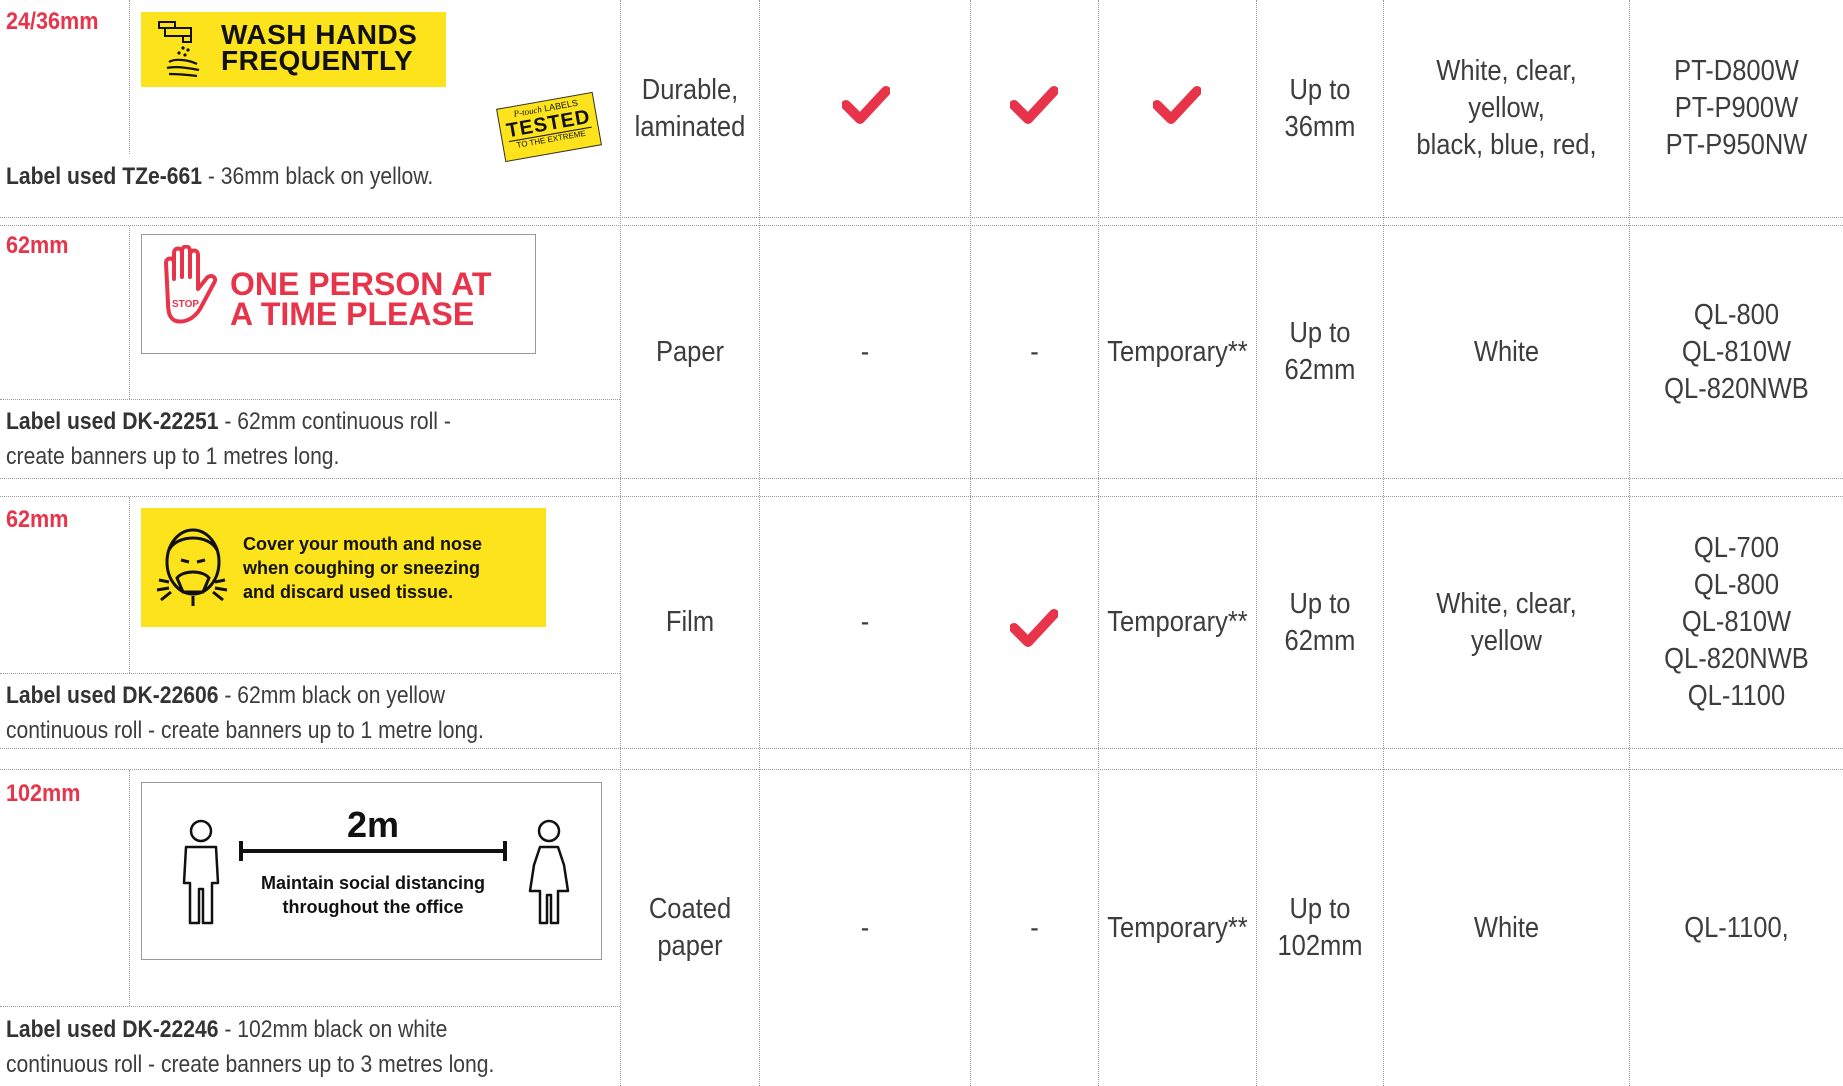  What do you see at coordinates (112, 1029) in the screenshot?
I see `label-code: Label used DK-22246` at bounding box center [112, 1029].